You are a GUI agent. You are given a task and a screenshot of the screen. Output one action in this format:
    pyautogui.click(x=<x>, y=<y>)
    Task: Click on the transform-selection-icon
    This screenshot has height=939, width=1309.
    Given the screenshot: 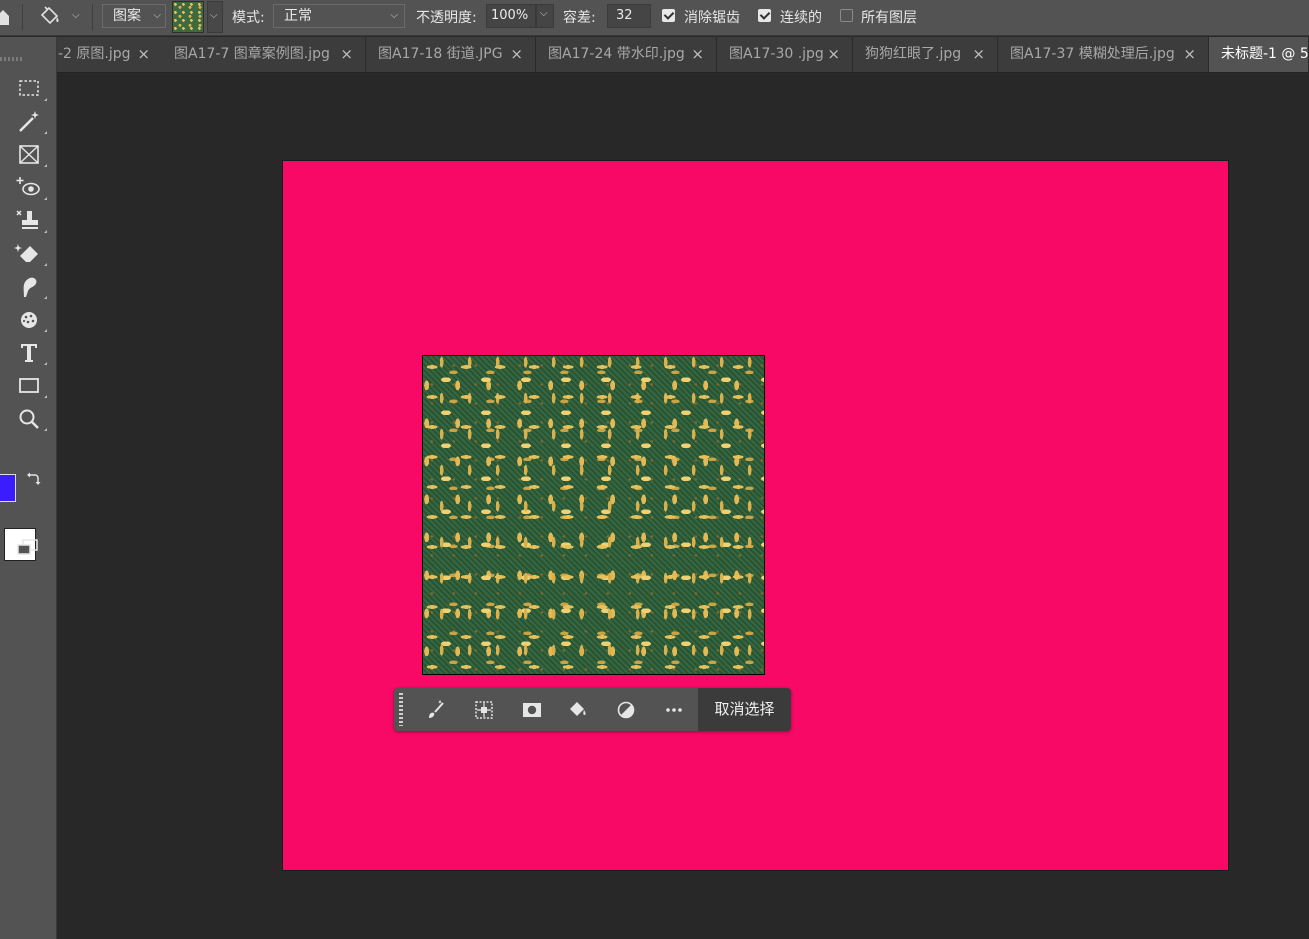 What is the action you would take?
    pyautogui.click(x=484, y=710)
    